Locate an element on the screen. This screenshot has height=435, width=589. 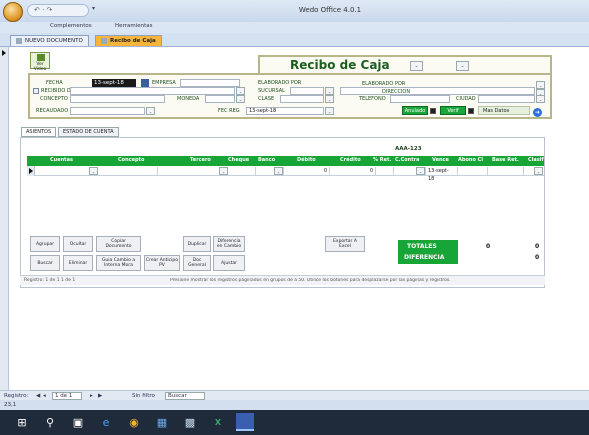
subform-record-text: Registro: 1 de 1 1 de 1 is located at coordinates (50, 280).